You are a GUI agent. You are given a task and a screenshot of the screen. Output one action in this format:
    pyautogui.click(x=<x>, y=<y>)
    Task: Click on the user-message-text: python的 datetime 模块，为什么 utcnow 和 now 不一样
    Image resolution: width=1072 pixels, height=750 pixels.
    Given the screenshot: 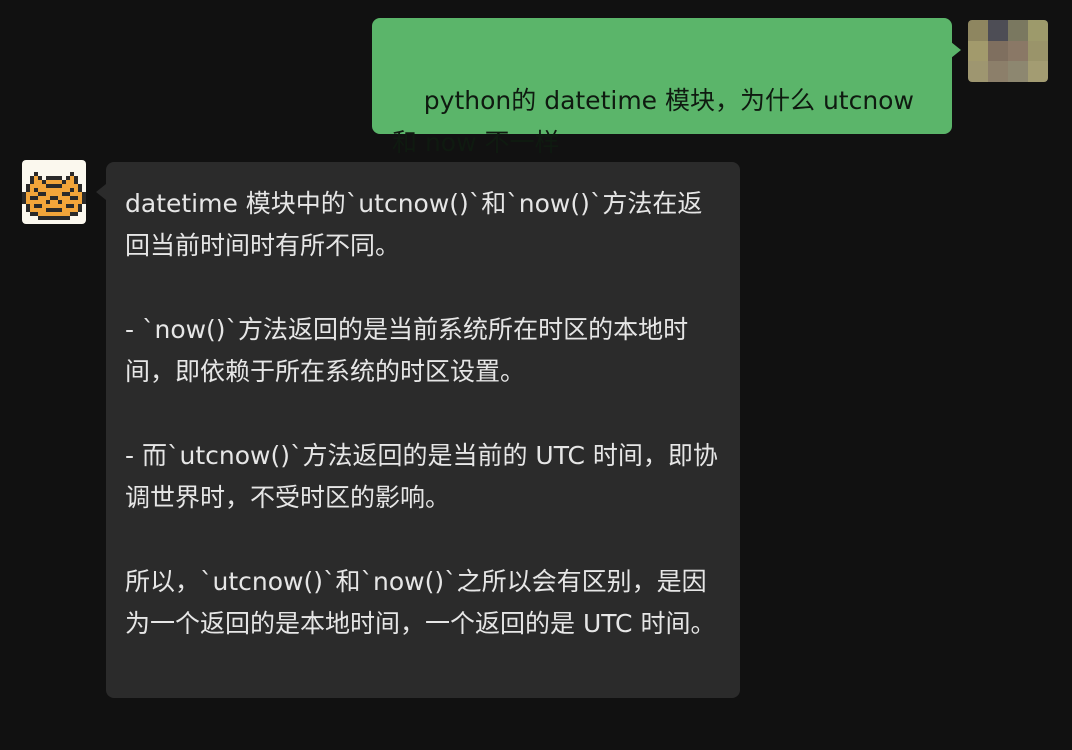 What is the action you would take?
    pyautogui.click(x=657, y=121)
    